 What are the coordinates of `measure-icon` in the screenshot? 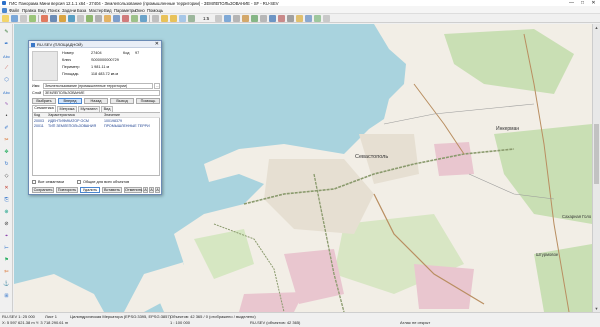 It's located at (107, 18).